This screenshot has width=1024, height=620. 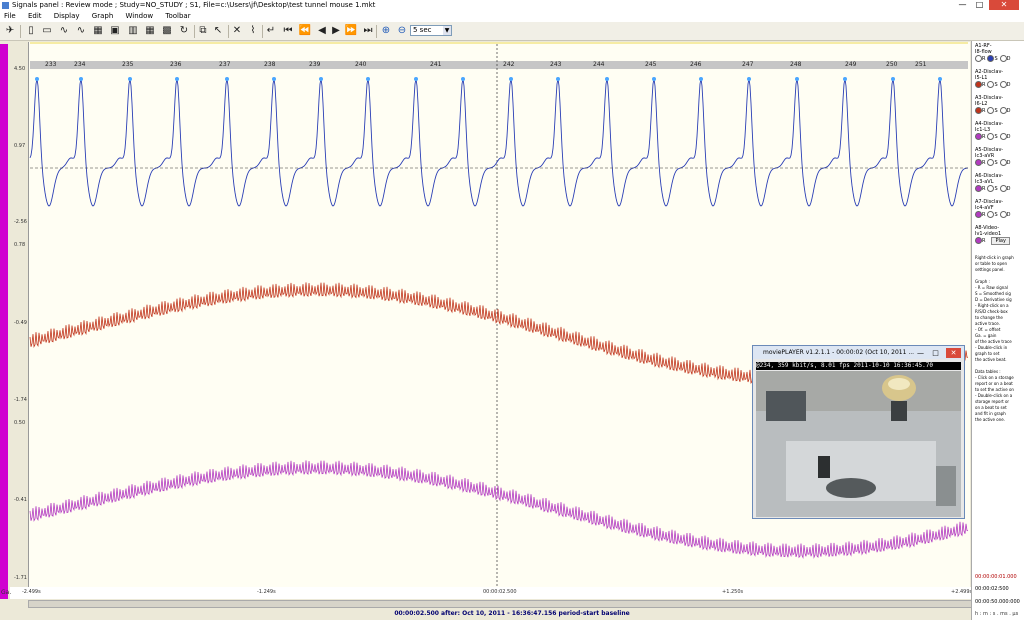 I want to click on y-label: 0.78, so click(x=20, y=245).